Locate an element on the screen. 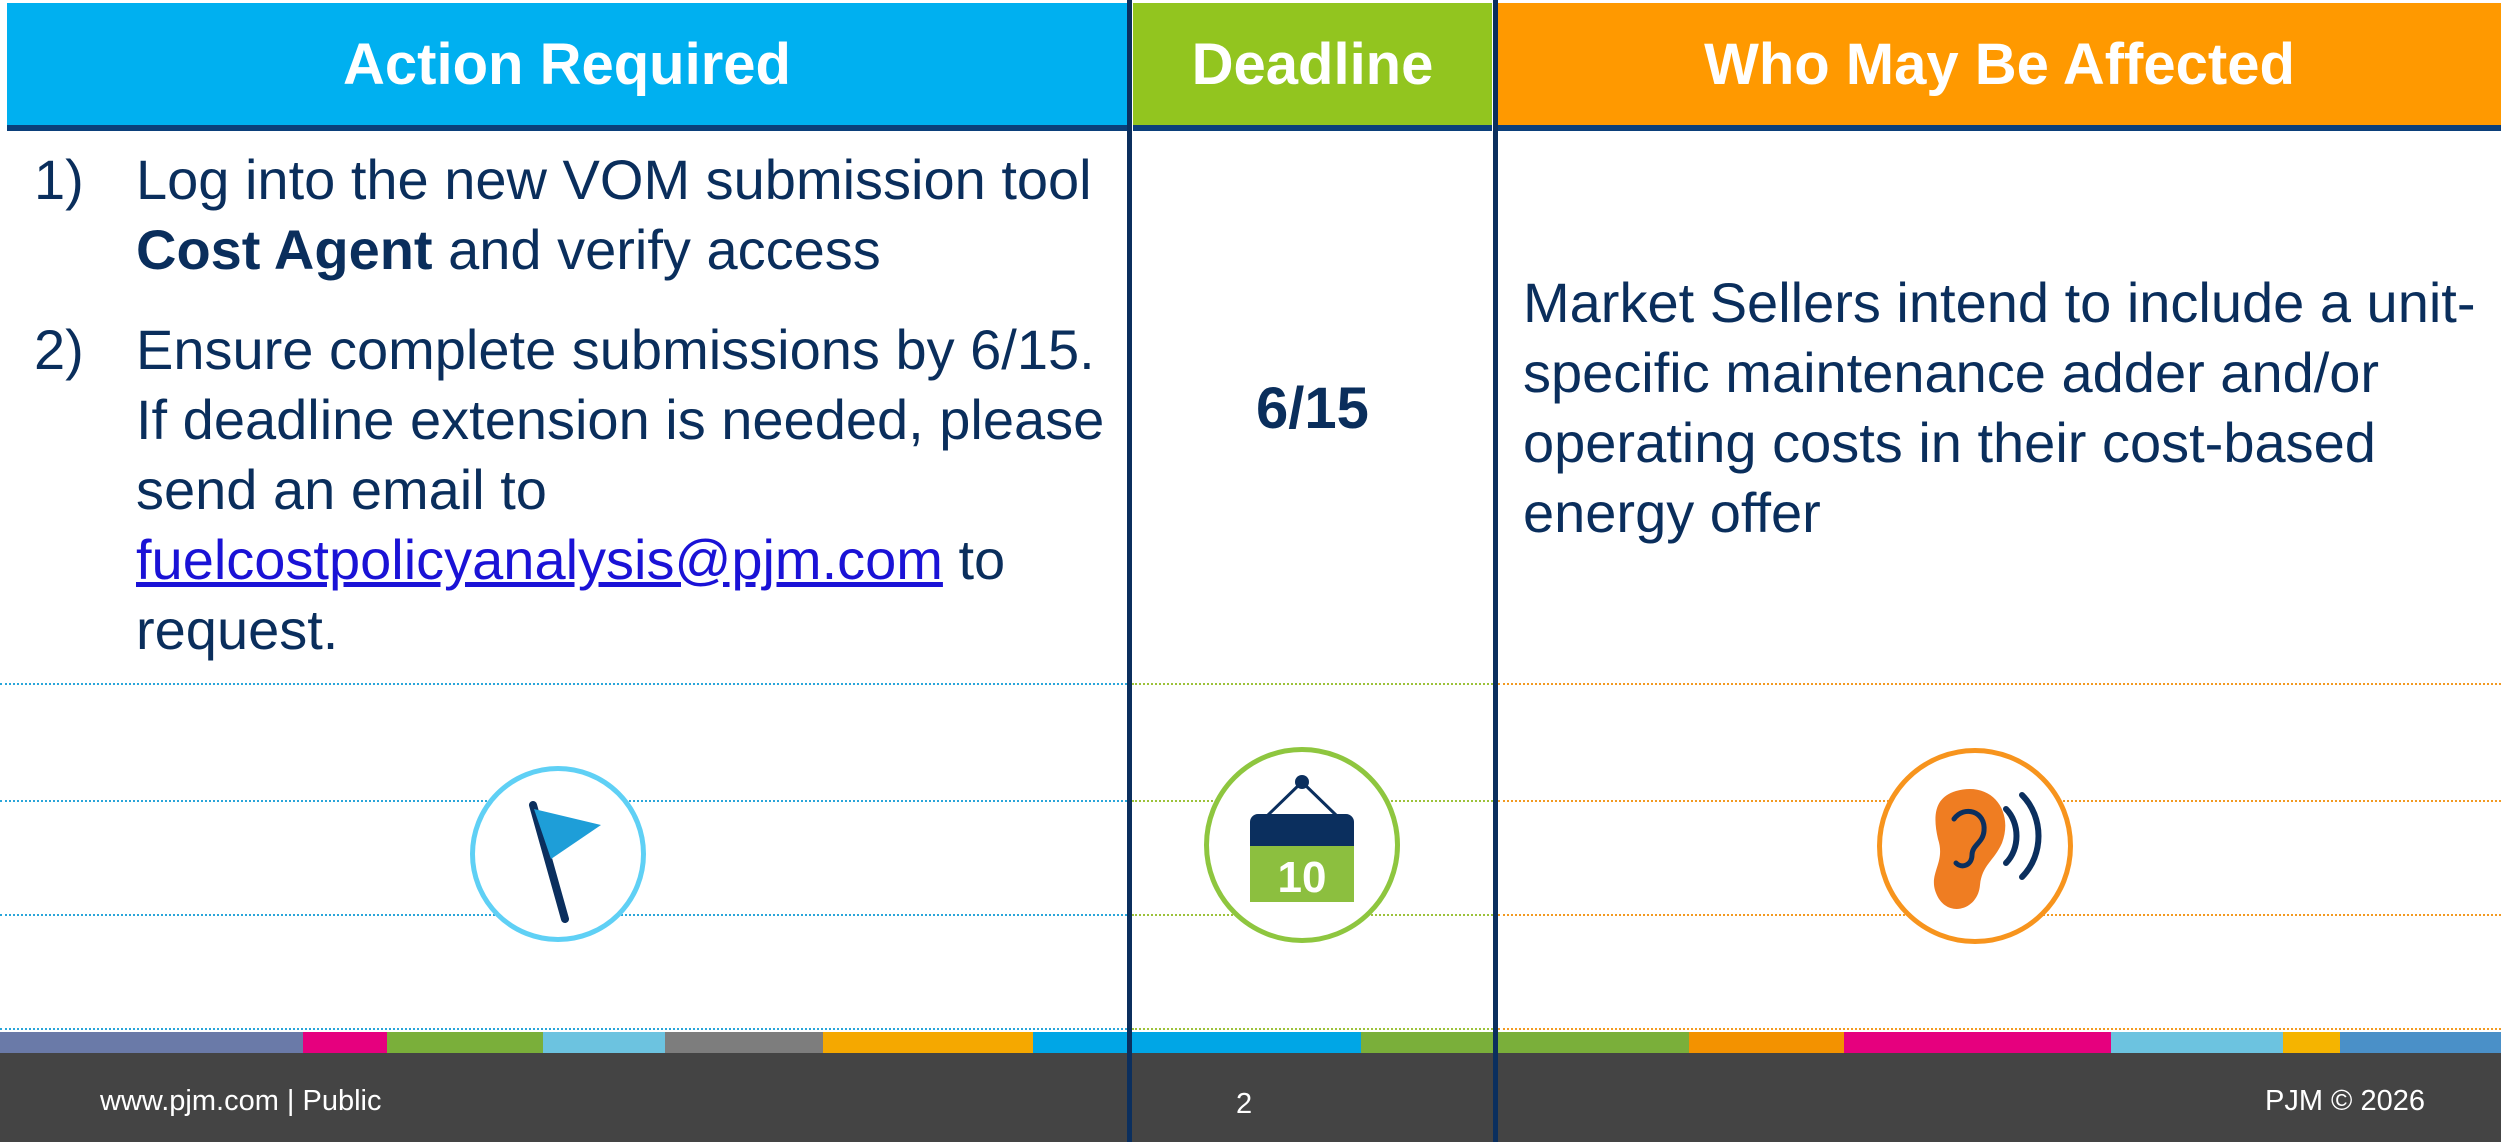  header-who-may-be-affected: Who May Be Affected is located at coordinates (1999, 67).